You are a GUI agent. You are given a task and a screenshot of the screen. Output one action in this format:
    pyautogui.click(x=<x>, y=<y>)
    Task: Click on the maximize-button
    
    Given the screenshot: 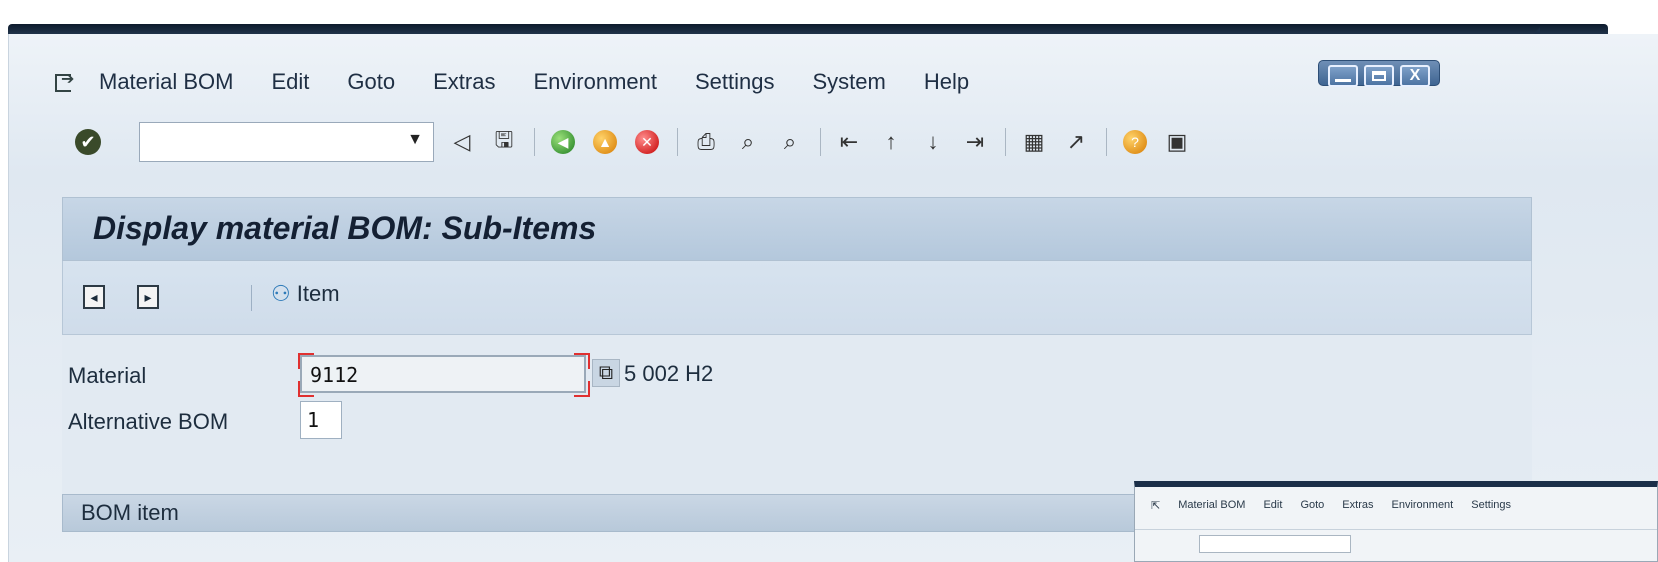 What is the action you would take?
    pyautogui.click(x=1379, y=76)
    